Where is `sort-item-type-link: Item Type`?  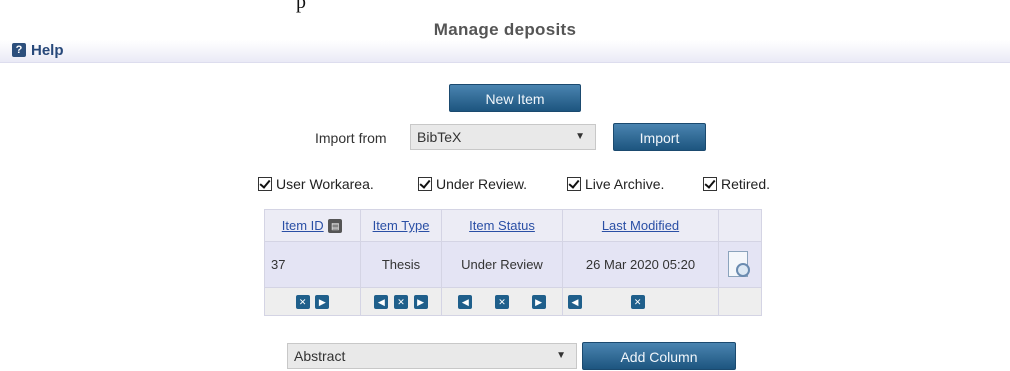 sort-item-type-link: Item Type is located at coordinates (401, 225).